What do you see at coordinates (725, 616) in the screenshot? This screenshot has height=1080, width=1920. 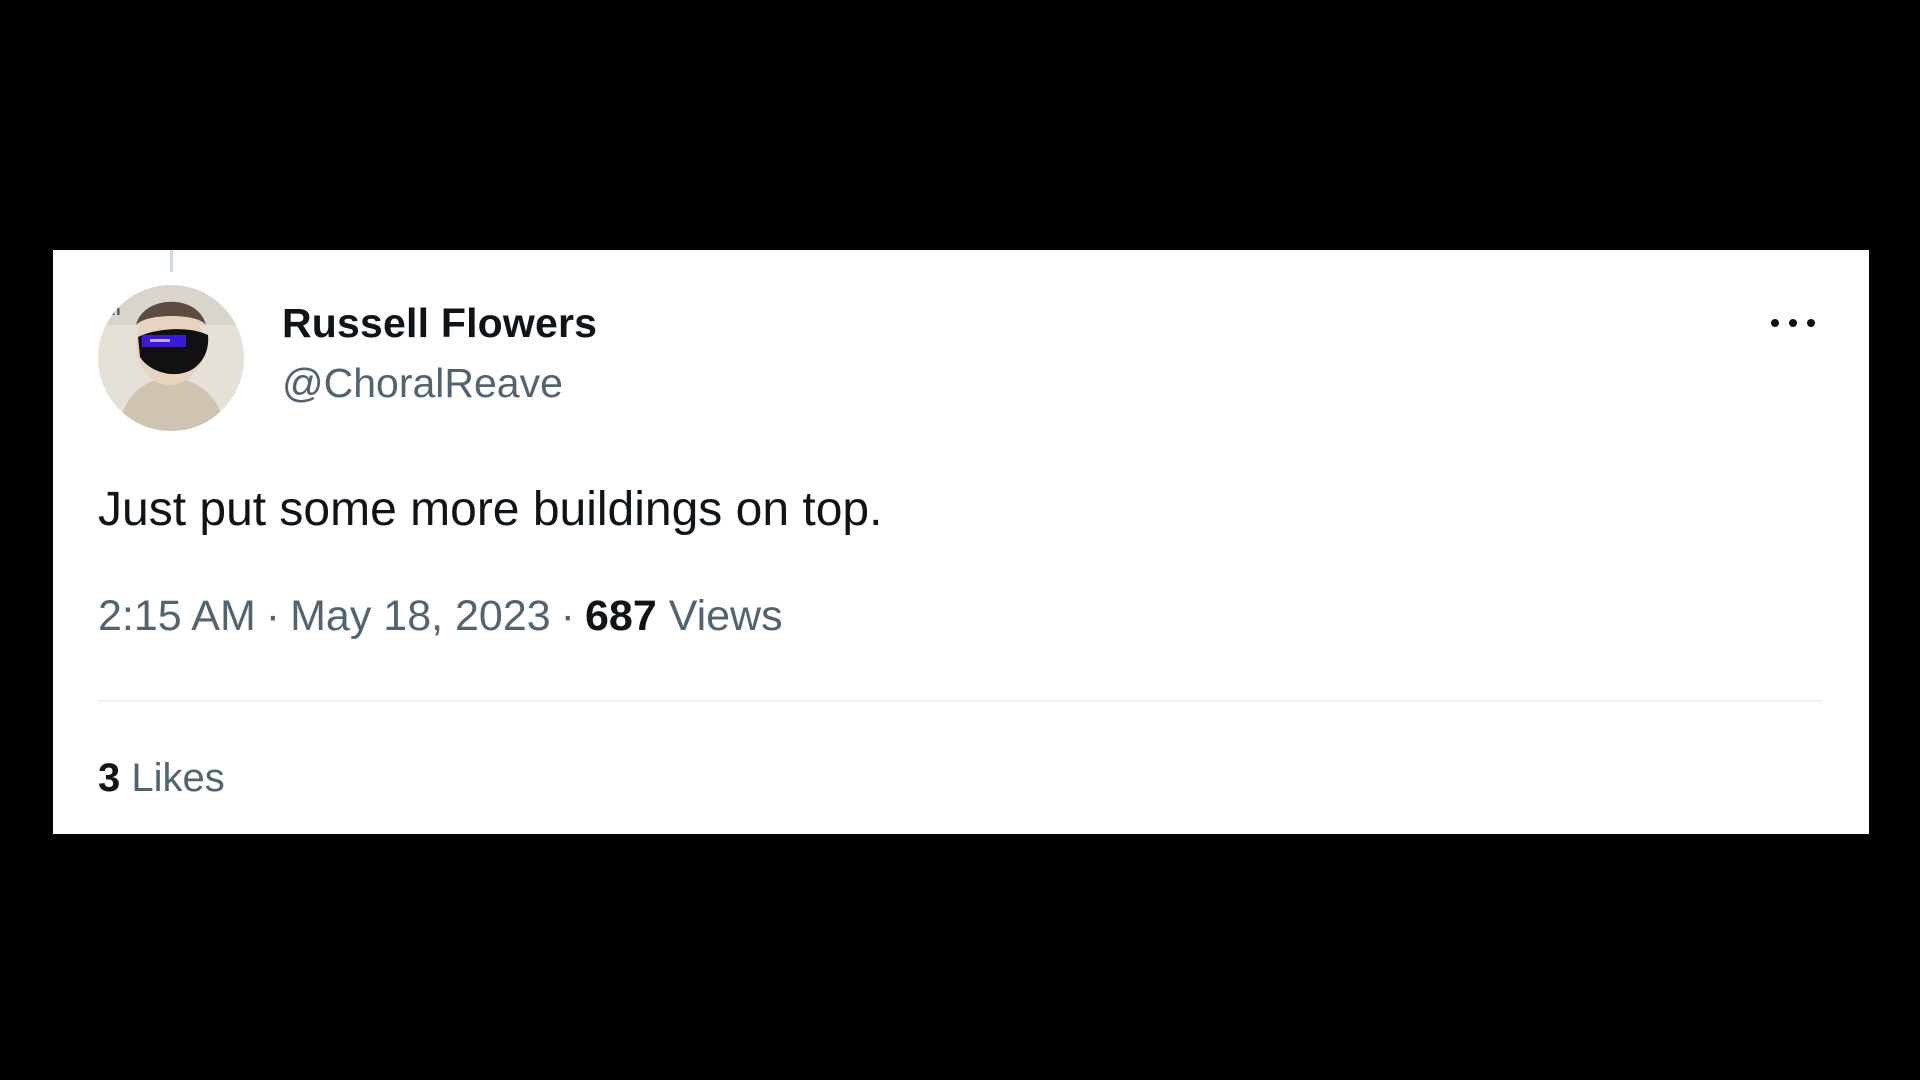 I see `views-label: Views` at bounding box center [725, 616].